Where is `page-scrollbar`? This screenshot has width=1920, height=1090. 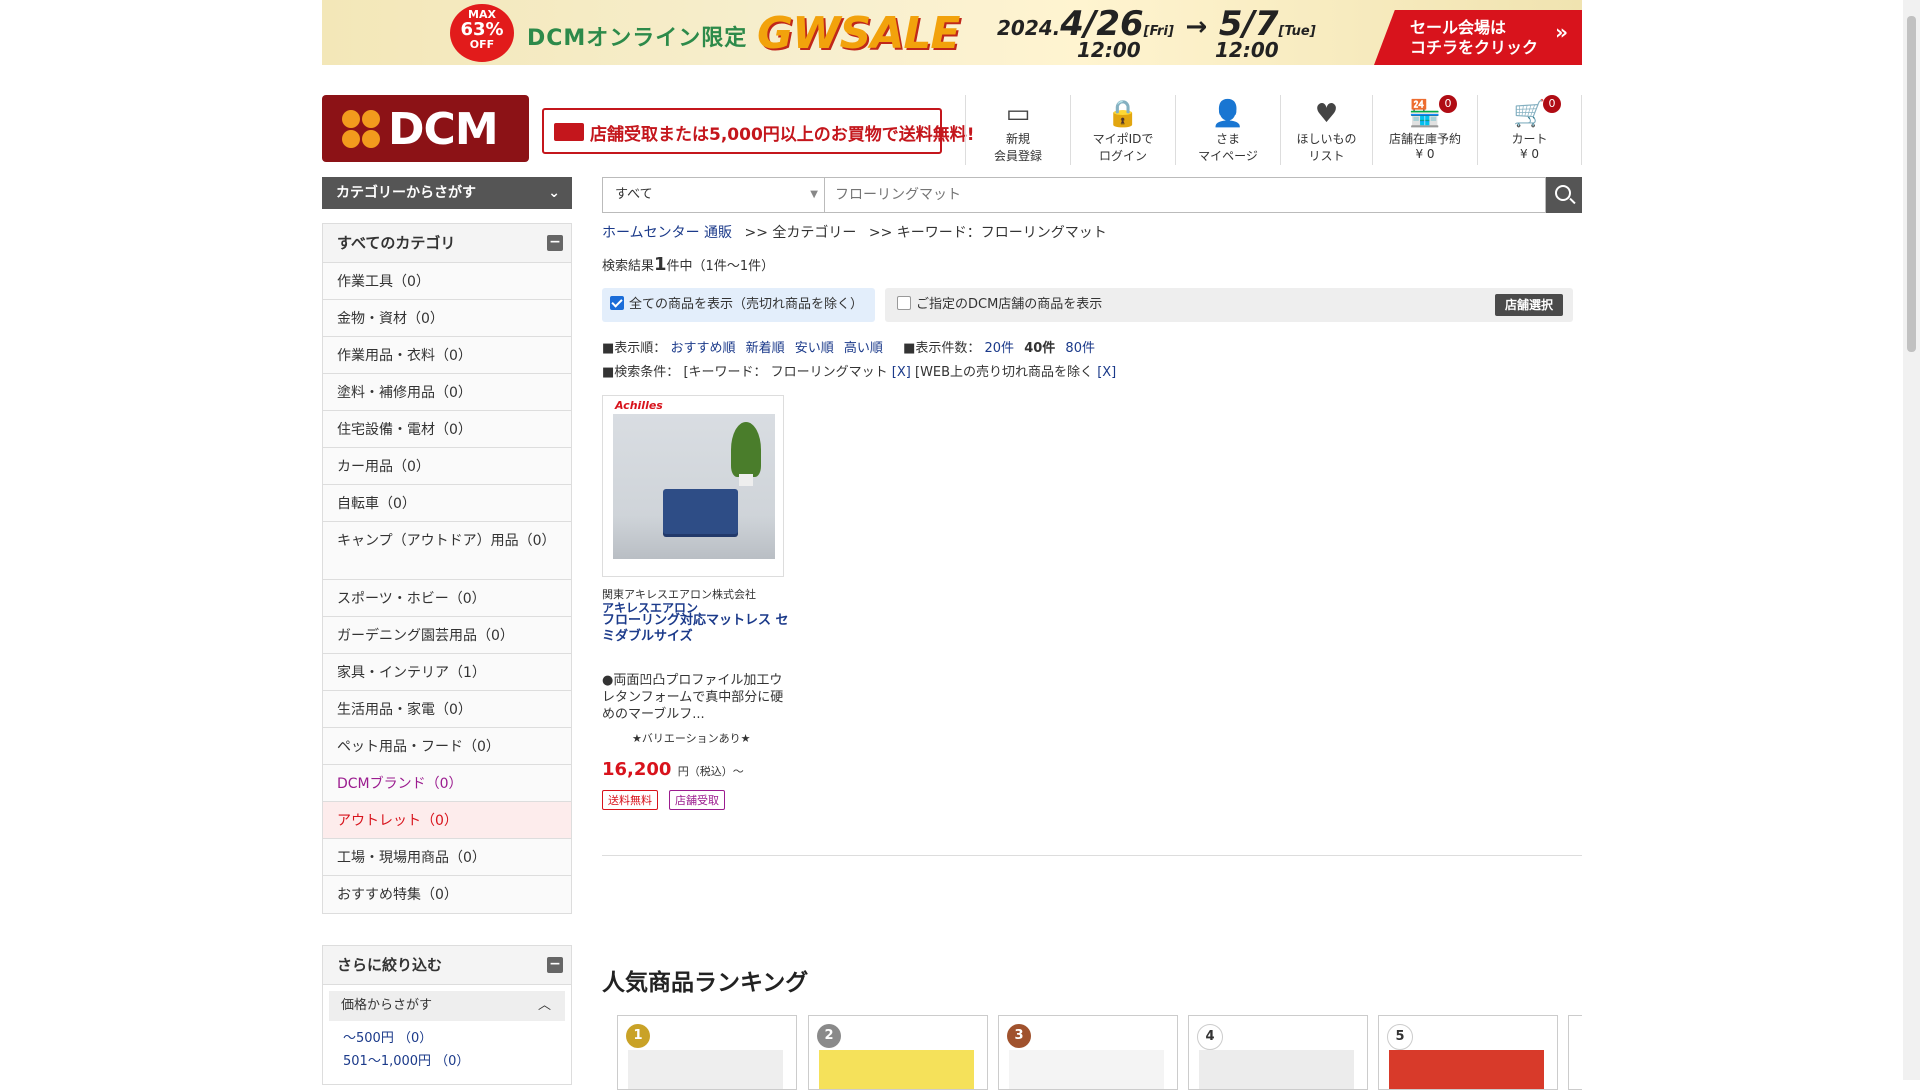
page-scrollbar is located at coordinates (1911, 540).